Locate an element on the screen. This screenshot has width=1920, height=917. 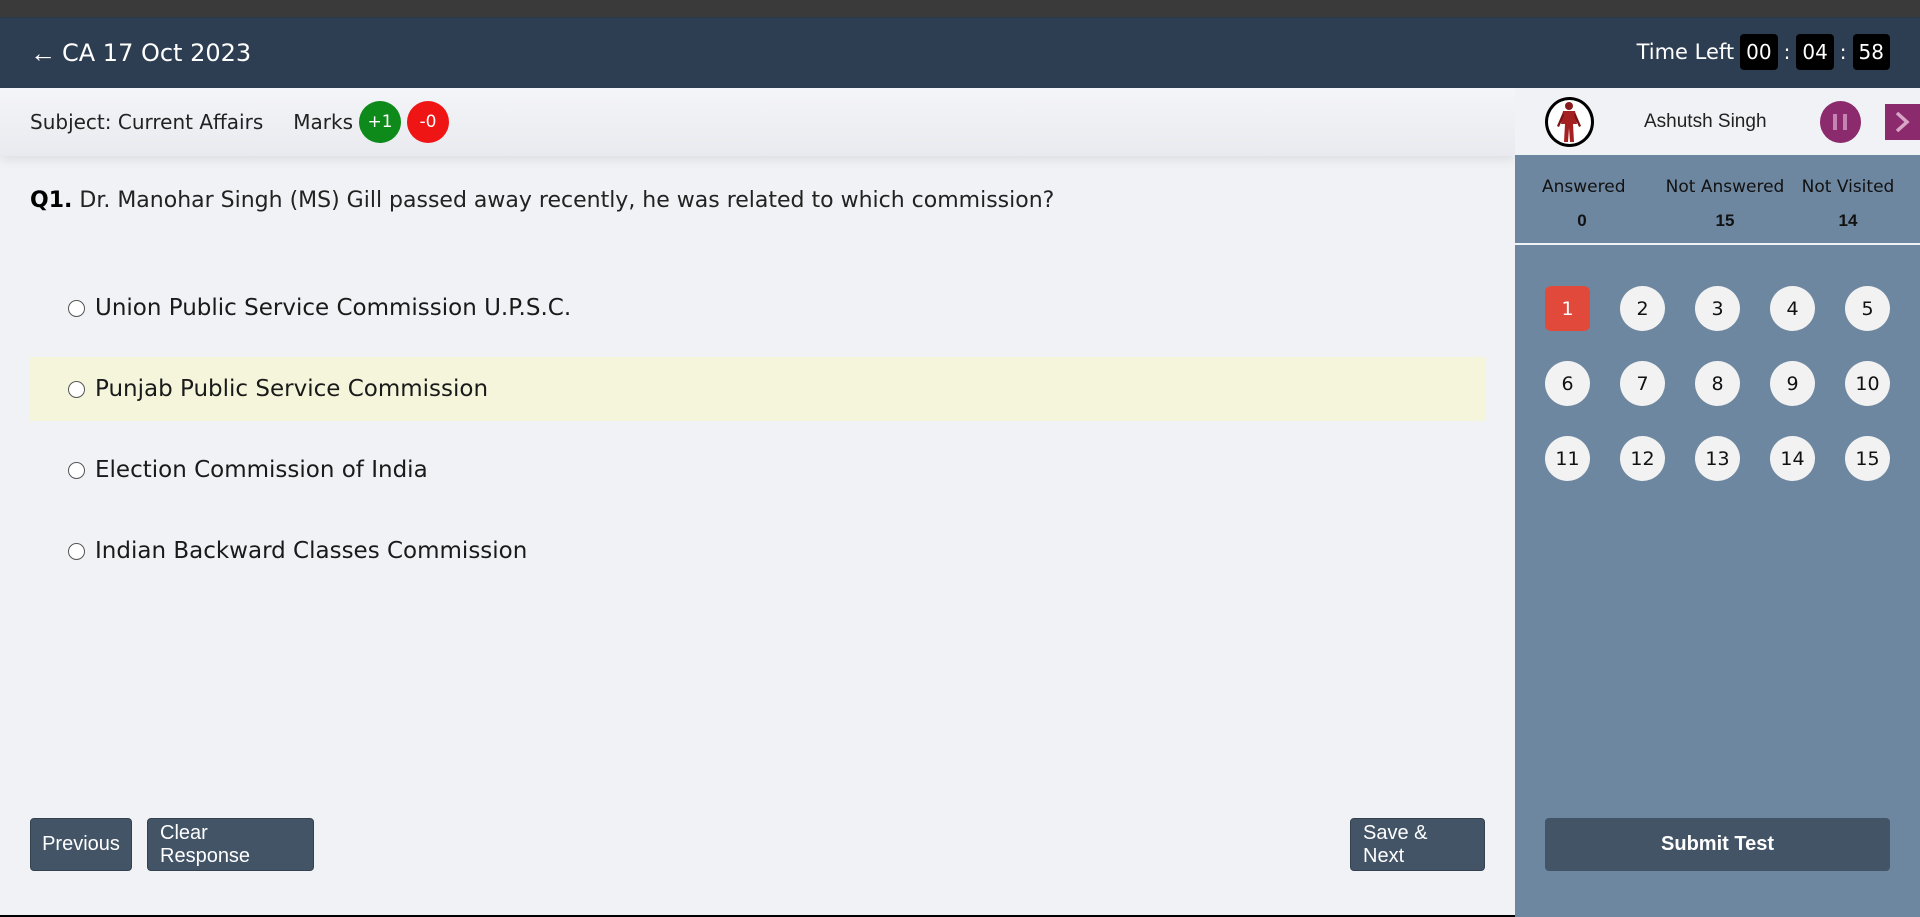
answered-label: Answered is located at coordinates (1584, 187).